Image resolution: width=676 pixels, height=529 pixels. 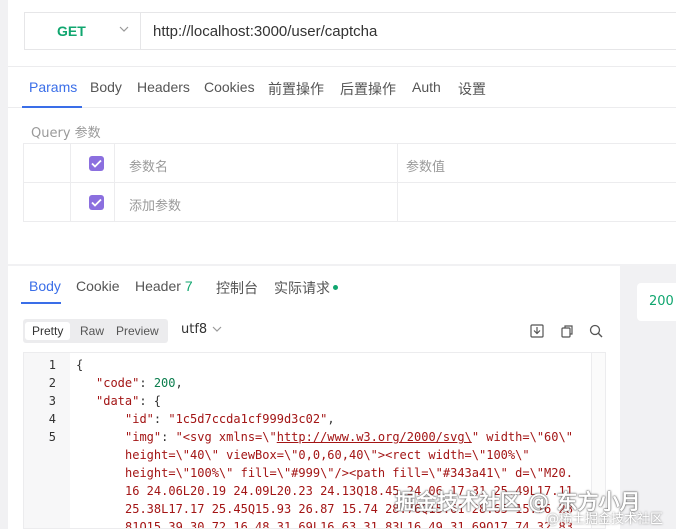 What do you see at coordinates (368, 89) in the screenshot?
I see `tab-post-operations: 后置操作` at bounding box center [368, 89].